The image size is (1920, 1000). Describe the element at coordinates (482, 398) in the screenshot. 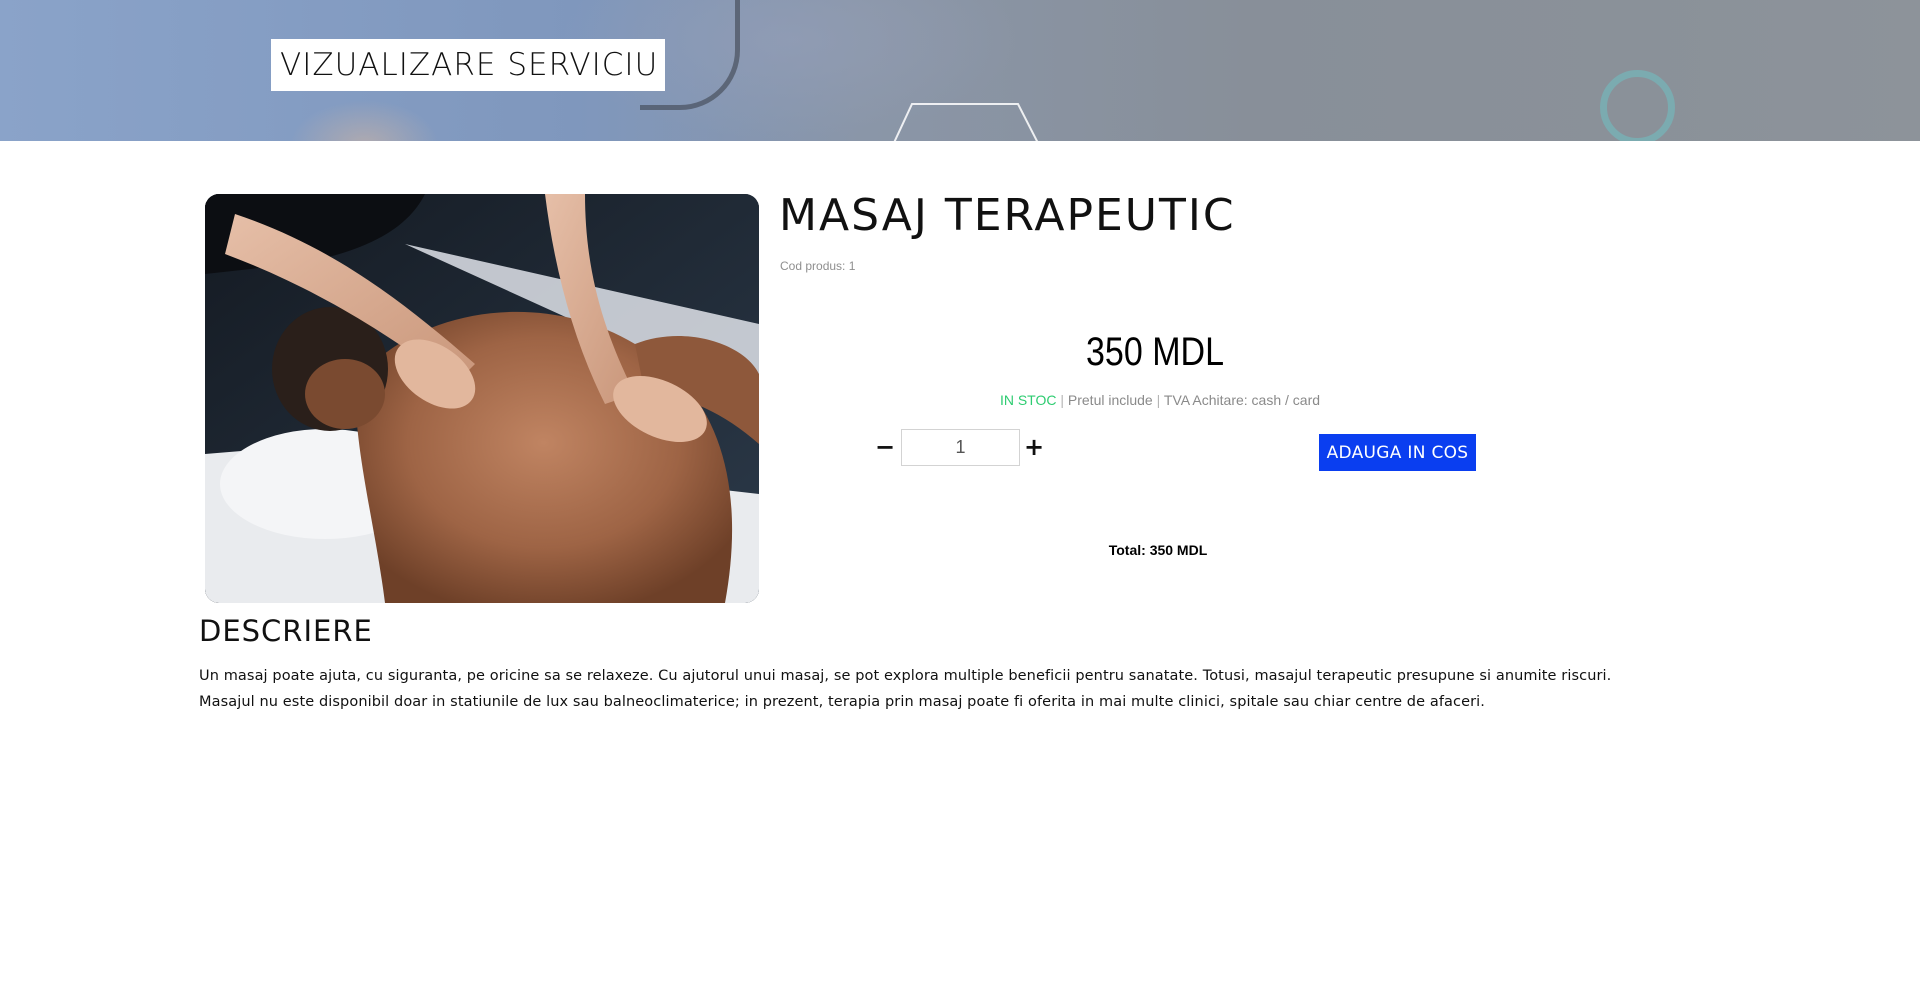

I see `product-image` at that location.